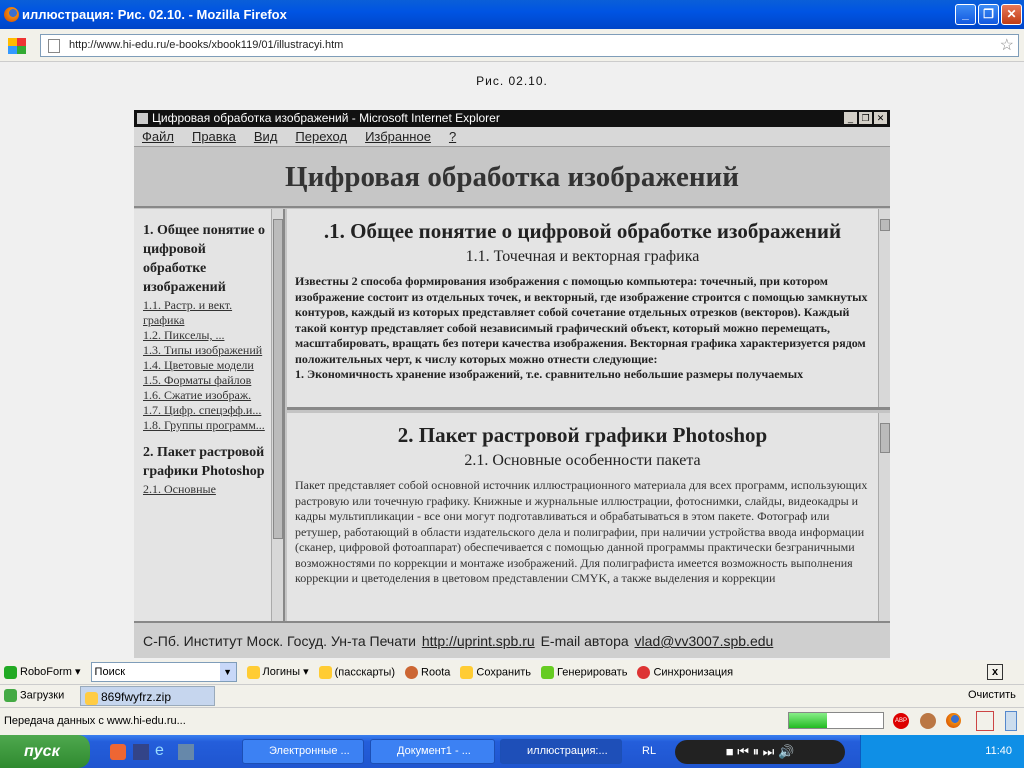 The height and width of the screenshot is (768, 1024). What do you see at coordinates (884, 308) in the screenshot?
I see `top-frame-scrollbar` at bounding box center [884, 308].